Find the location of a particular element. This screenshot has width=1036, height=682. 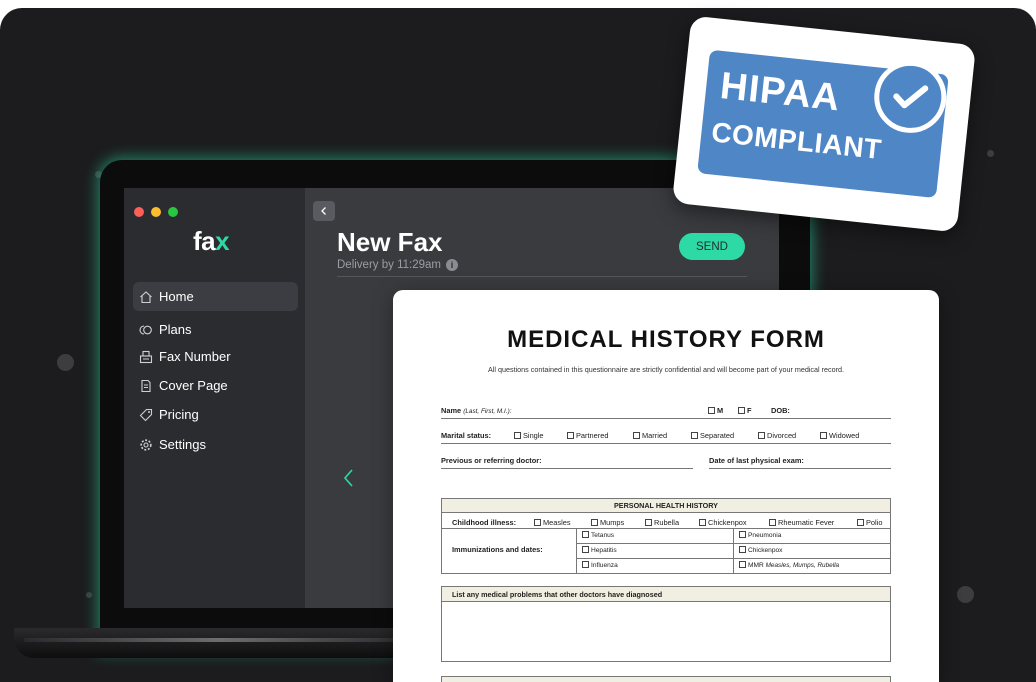

page-title: New Fax is located at coordinates (390, 242).